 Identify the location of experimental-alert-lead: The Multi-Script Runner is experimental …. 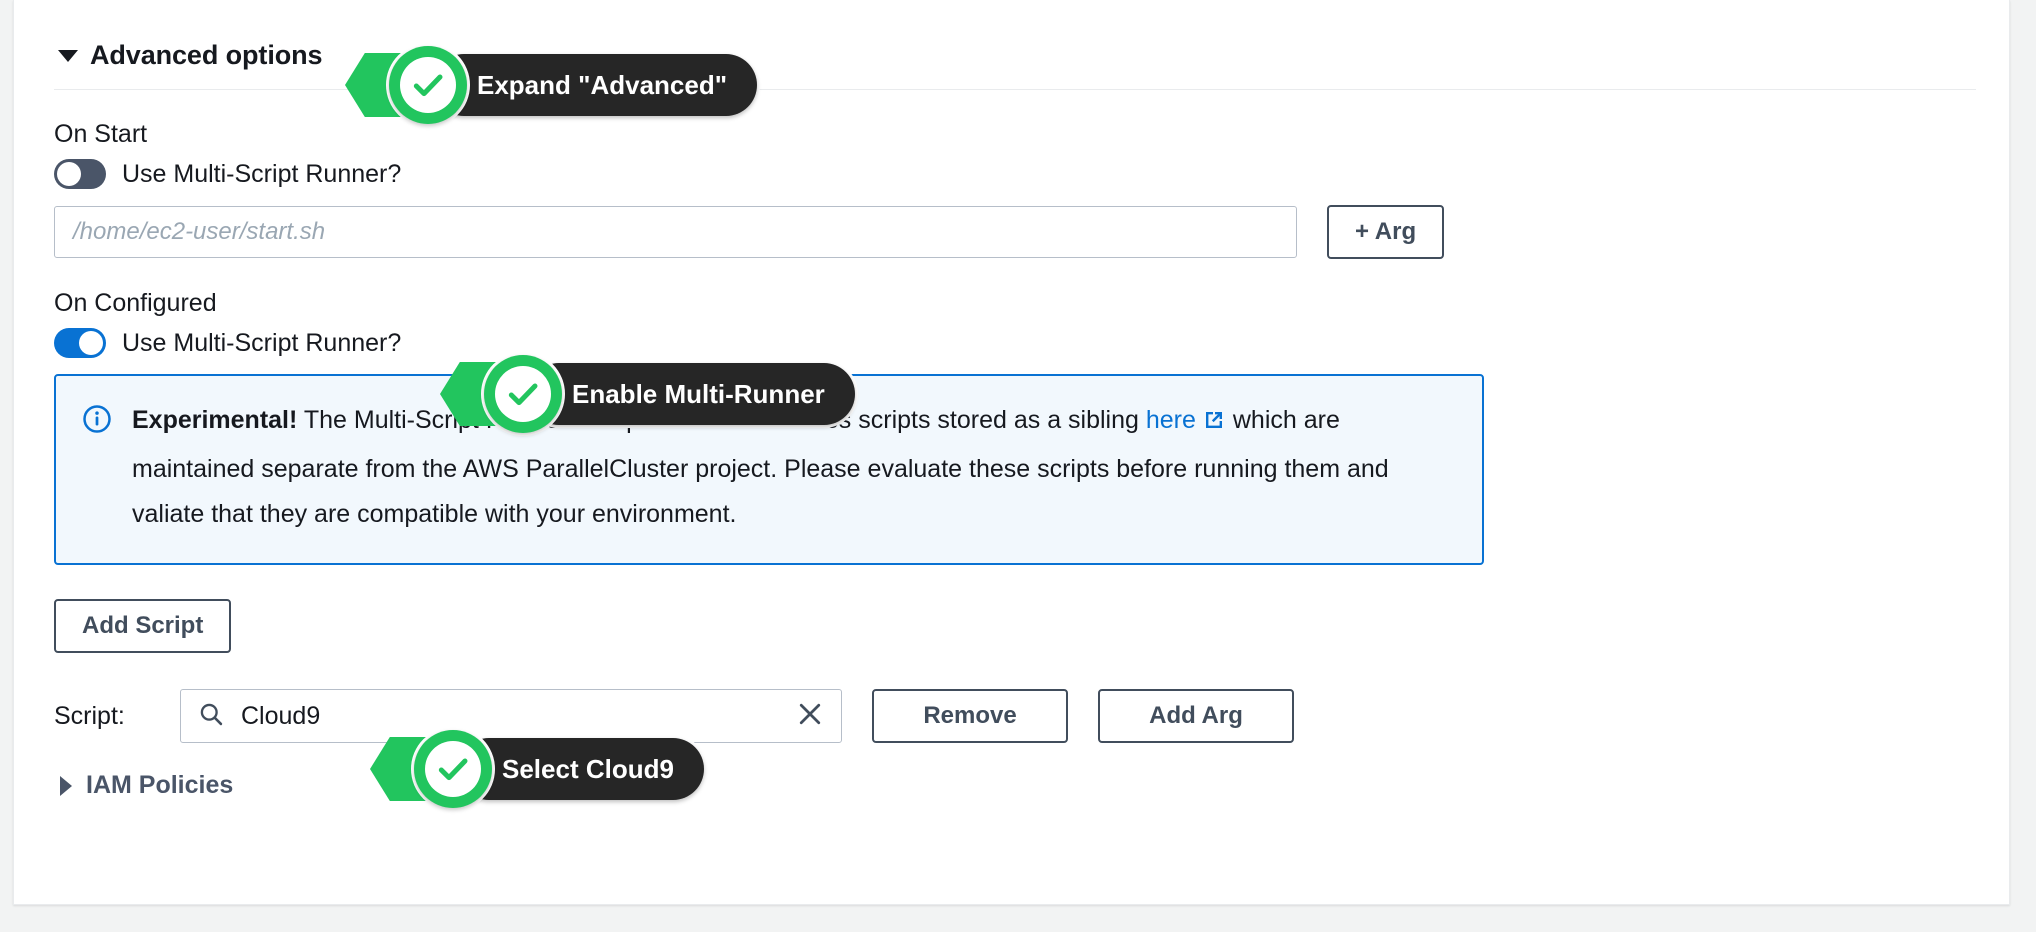
(721, 420).